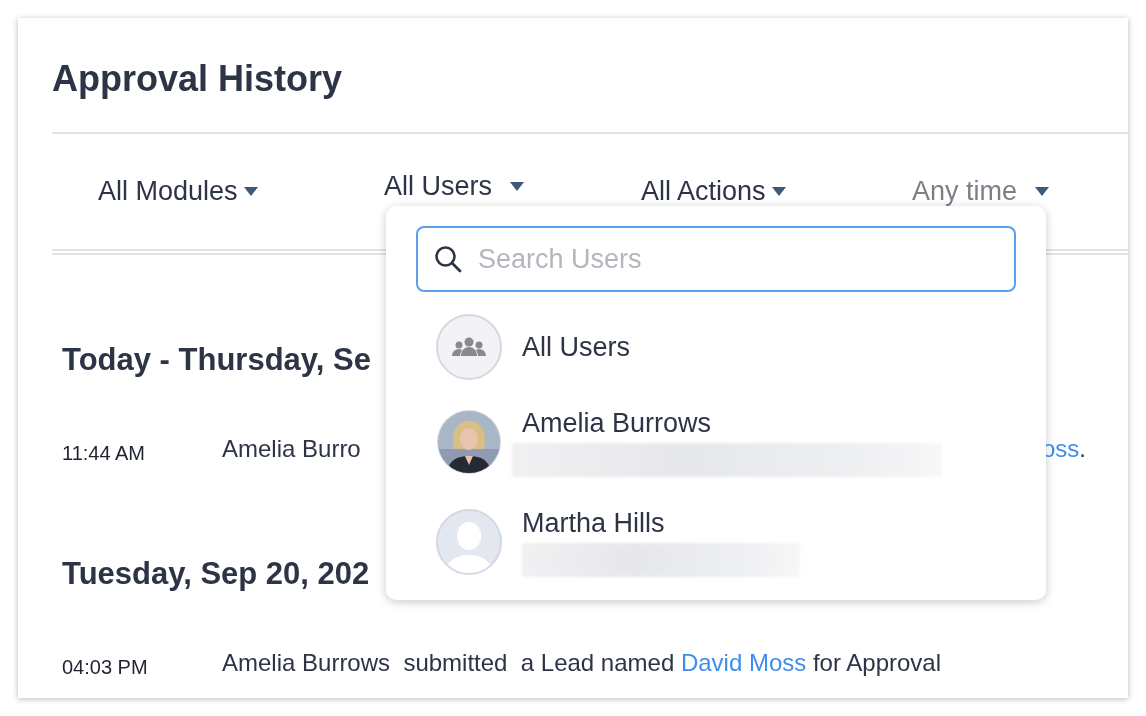 Image resolution: width=1146 pixels, height=716 pixels. What do you see at coordinates (981, 191) in the screenshot?
I see `filter-dropdown: Any time` at bounding box center [981, 191].